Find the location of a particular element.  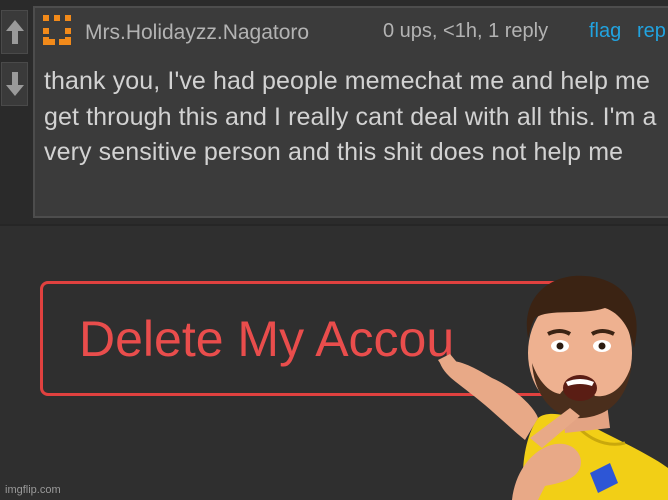

flag-link: flag is located at coordinates (605, 31).